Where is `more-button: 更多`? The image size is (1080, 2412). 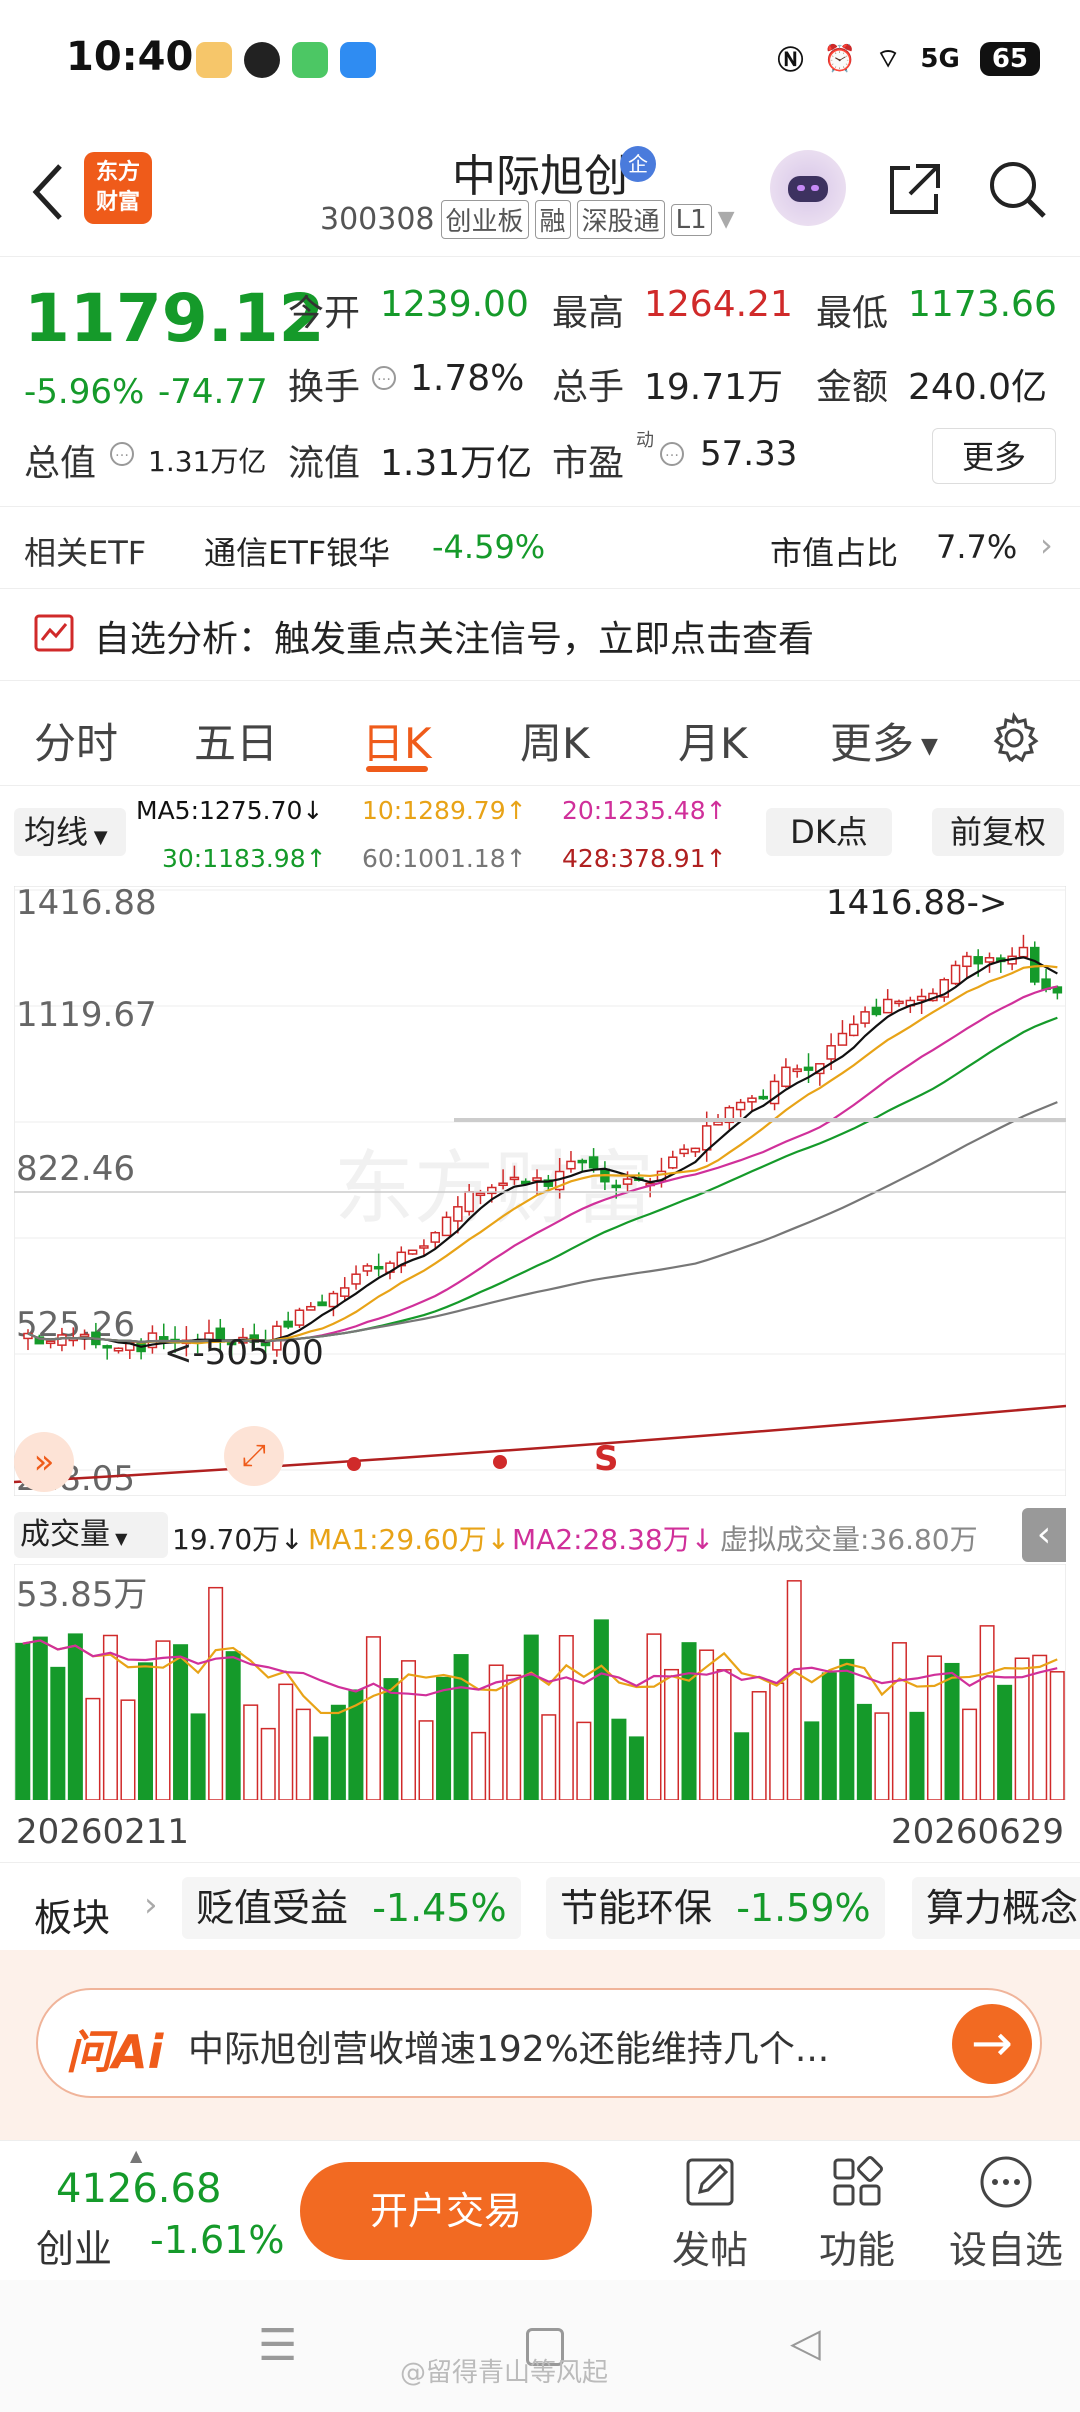
more-button: 更多 is located at coordinates (994, 456).